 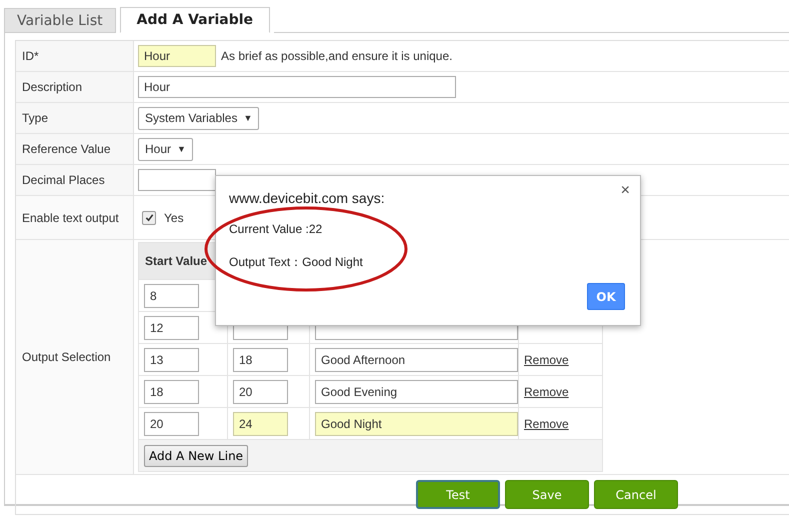 I want to click on input-field: 13, so click(x=171, y=360).